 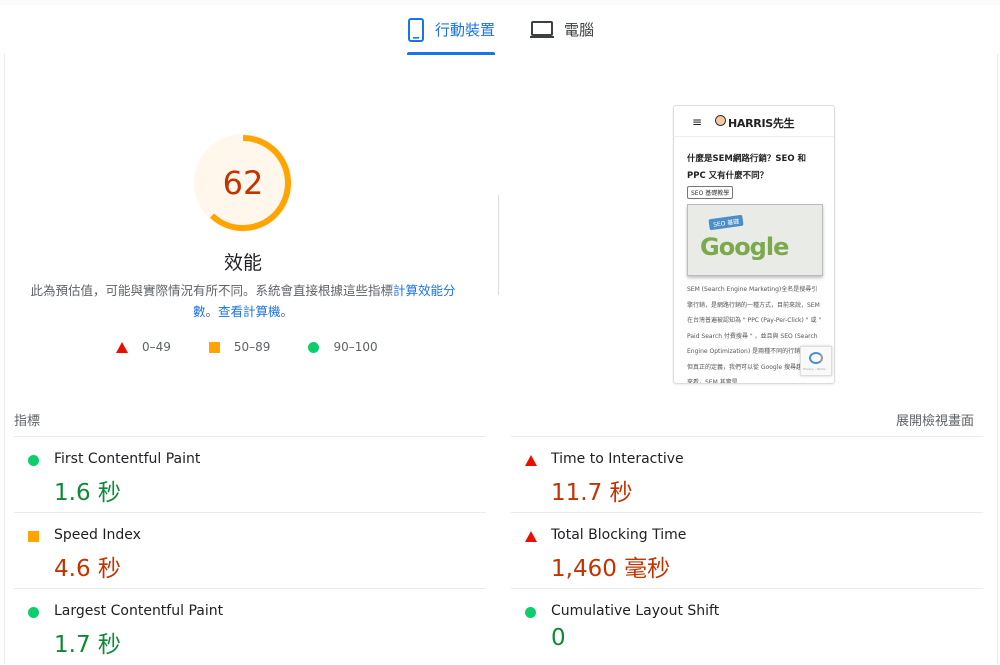 What do you see at coordinates (87, 493) in the screenshot?
I see `metric-value: 1.6 秒` at bounding box center [87, 493].